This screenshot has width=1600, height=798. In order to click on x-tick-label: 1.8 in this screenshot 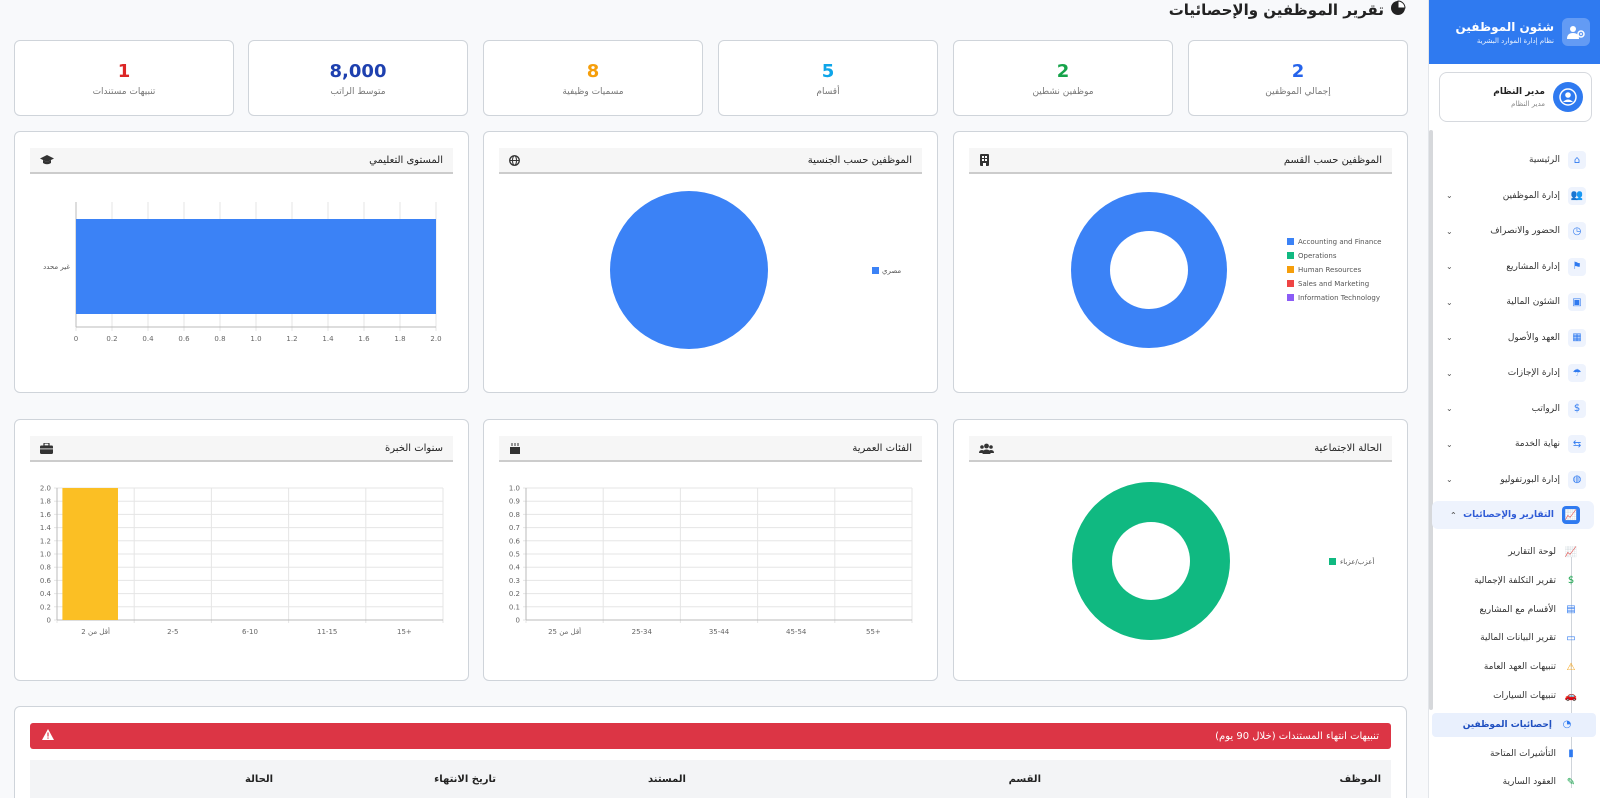, I will do `click(399, 339)`.